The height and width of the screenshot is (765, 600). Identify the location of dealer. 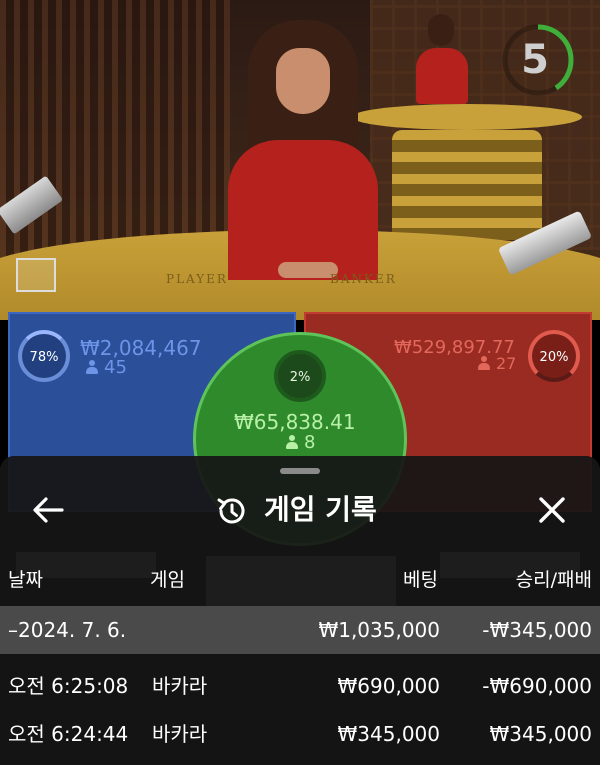
(303, 150).